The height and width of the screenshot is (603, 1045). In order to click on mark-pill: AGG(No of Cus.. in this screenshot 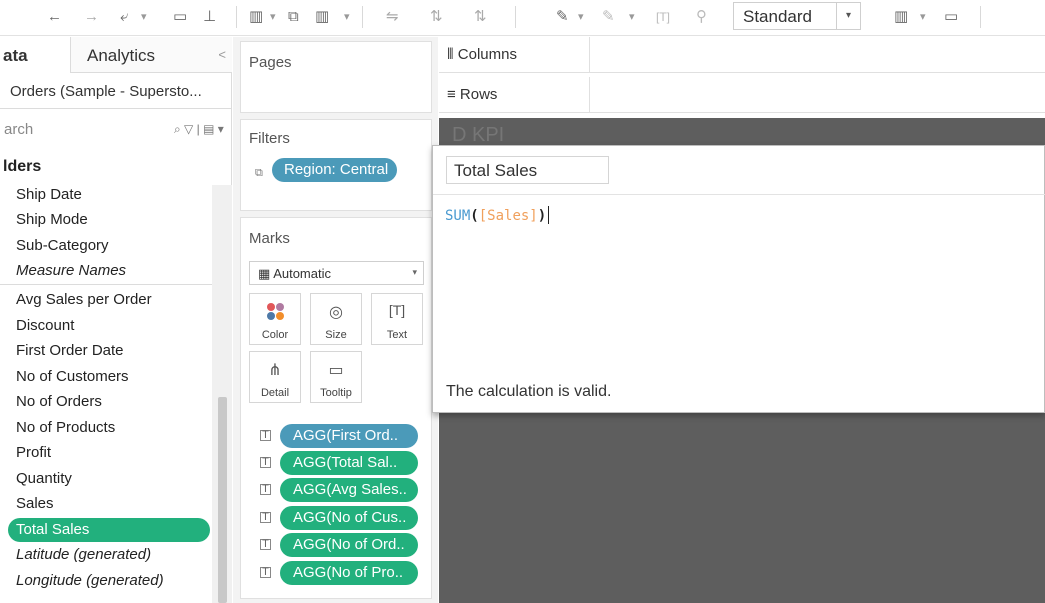, I will do `click(349, 518)`.